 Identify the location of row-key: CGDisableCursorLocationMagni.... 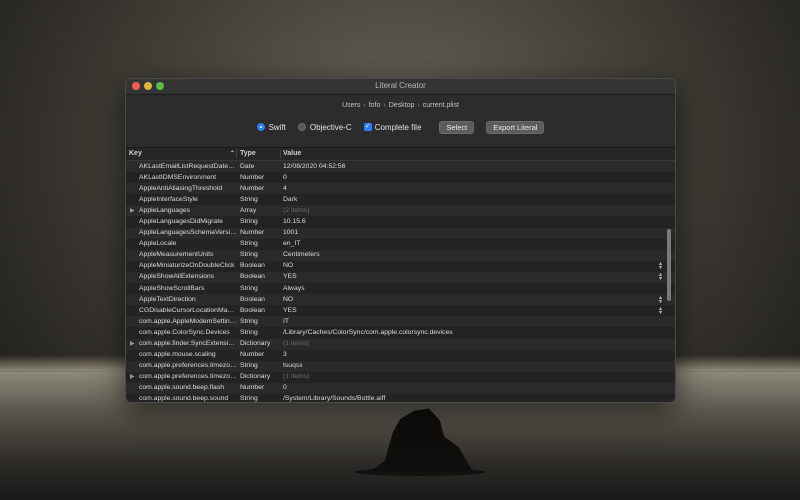
(188, 310).